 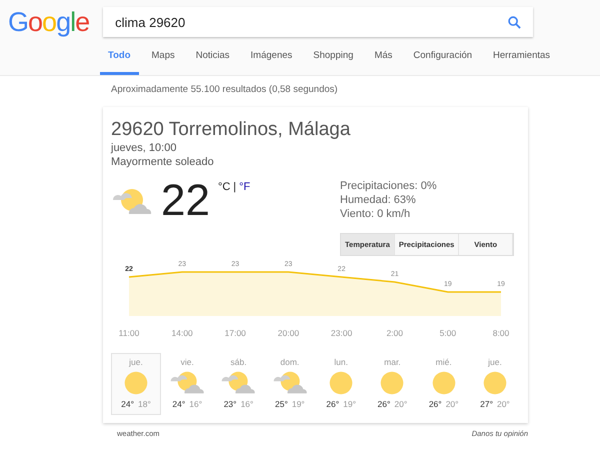 I want to click on forecast-day: vie. 24° 16°, so click(x=187, y=384).